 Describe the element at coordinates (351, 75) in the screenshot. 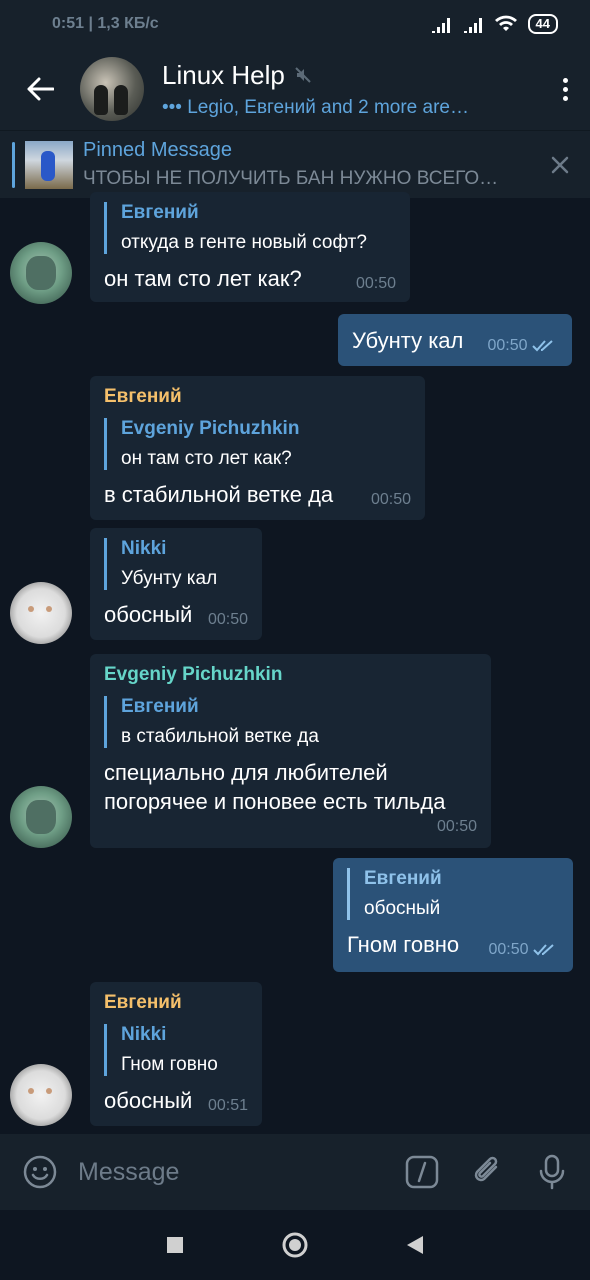

I see `chat-title: Linux Help` at that location.